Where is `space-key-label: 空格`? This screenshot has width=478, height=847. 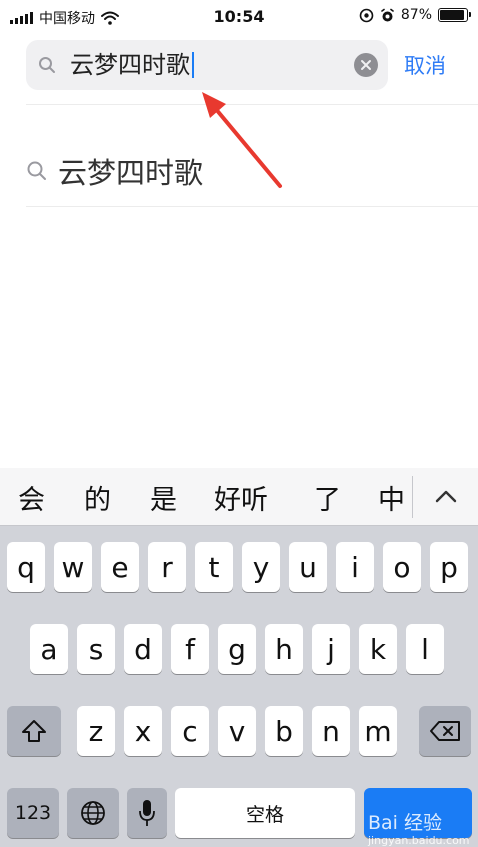 space-key-label: 空格 is located at coordinates (264, 814).